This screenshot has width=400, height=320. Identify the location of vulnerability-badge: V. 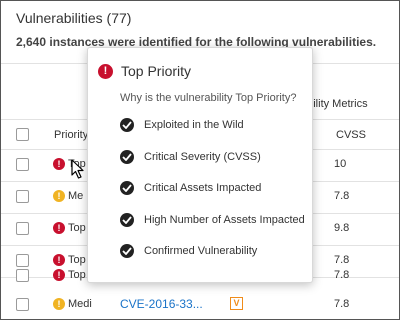
(236, 303).